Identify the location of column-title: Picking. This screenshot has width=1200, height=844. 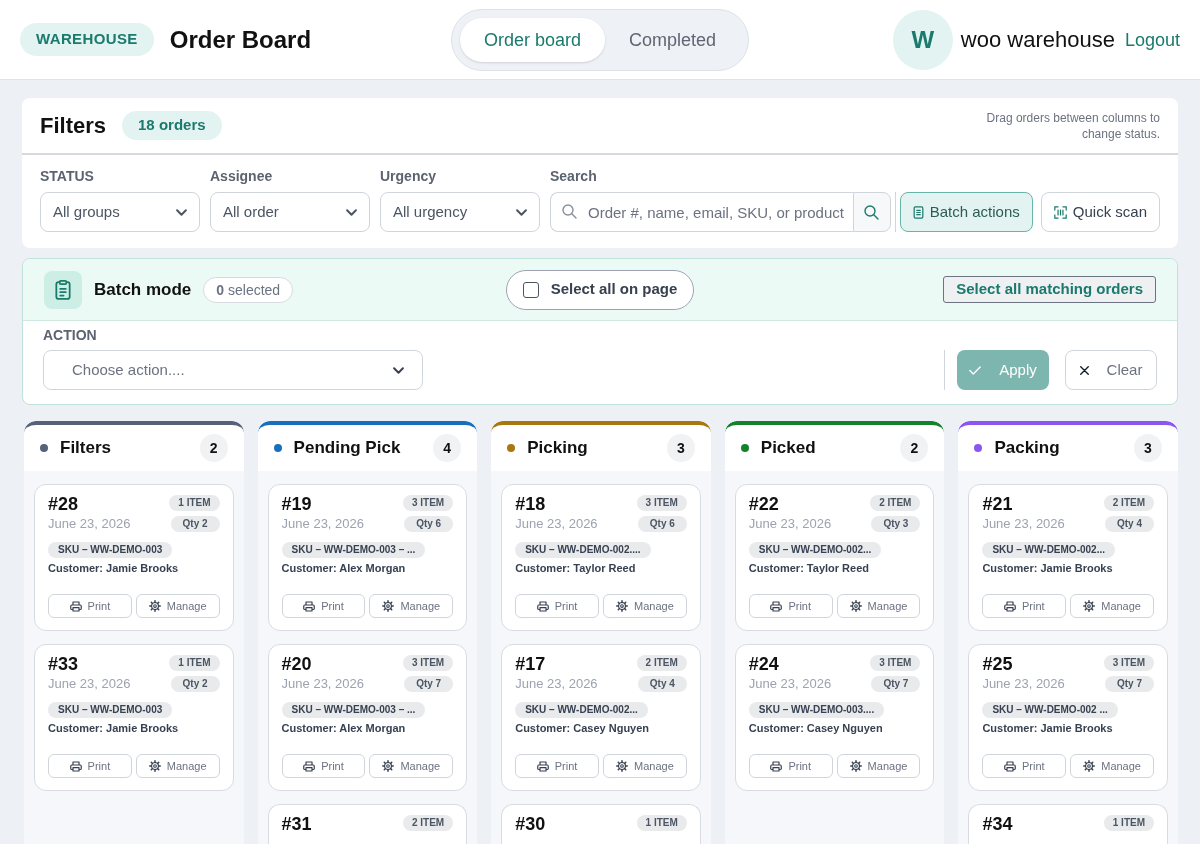
(557, 448).